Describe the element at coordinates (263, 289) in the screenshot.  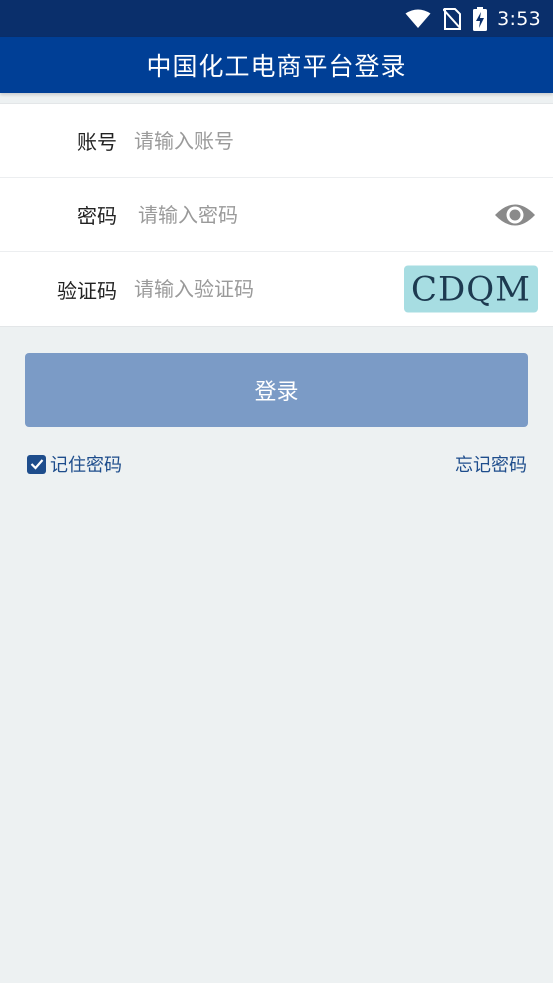
I see `captcha-input` at that location.